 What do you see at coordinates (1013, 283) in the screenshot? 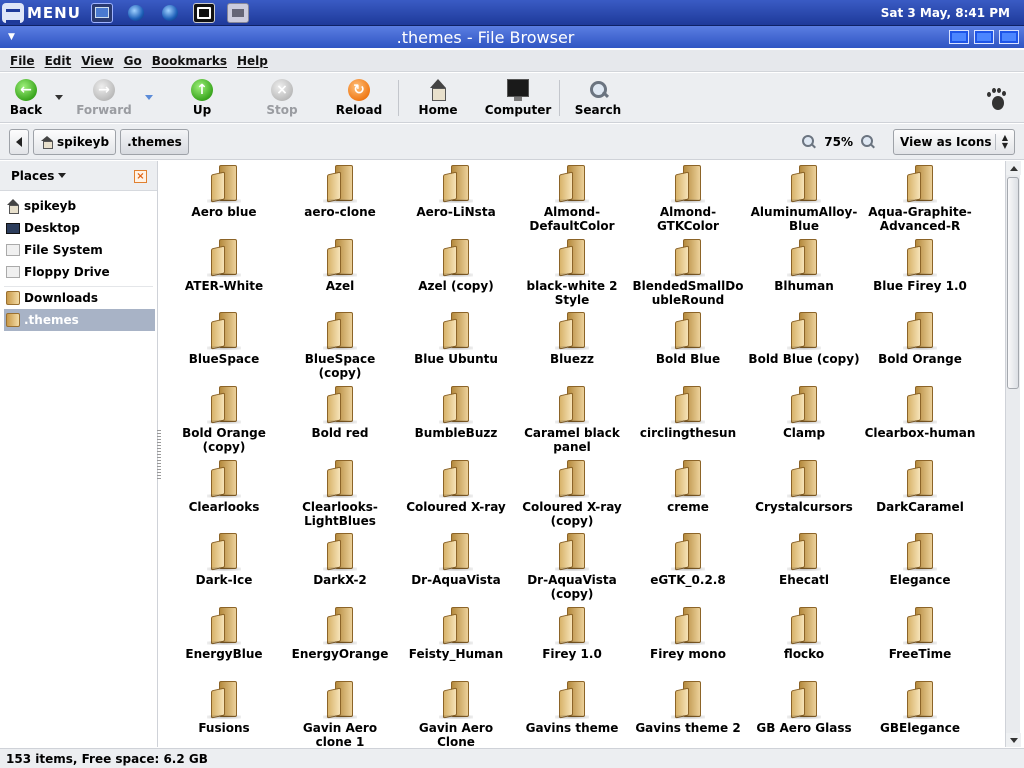
I see `scrollbar-thumb` at bounding box center [1013, 283].